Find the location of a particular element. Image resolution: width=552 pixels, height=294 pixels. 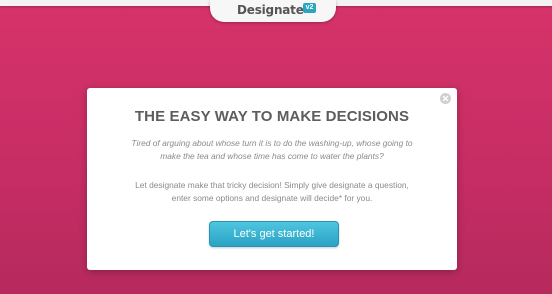

logo-tab: Designate v2 is located at coordinates (273, 11).